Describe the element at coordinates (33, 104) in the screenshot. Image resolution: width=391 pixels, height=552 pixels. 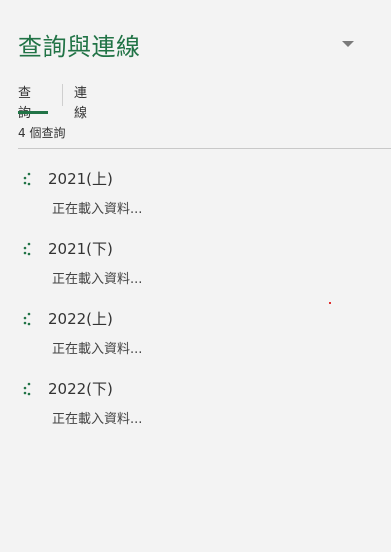
I see `tab-queries: 查詢` at that location.